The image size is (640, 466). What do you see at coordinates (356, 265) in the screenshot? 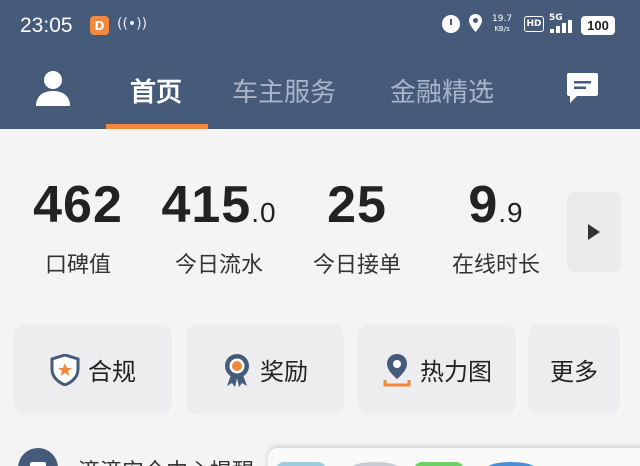
I see `stat-label: 今日接单` at bounding box center [356, 265].